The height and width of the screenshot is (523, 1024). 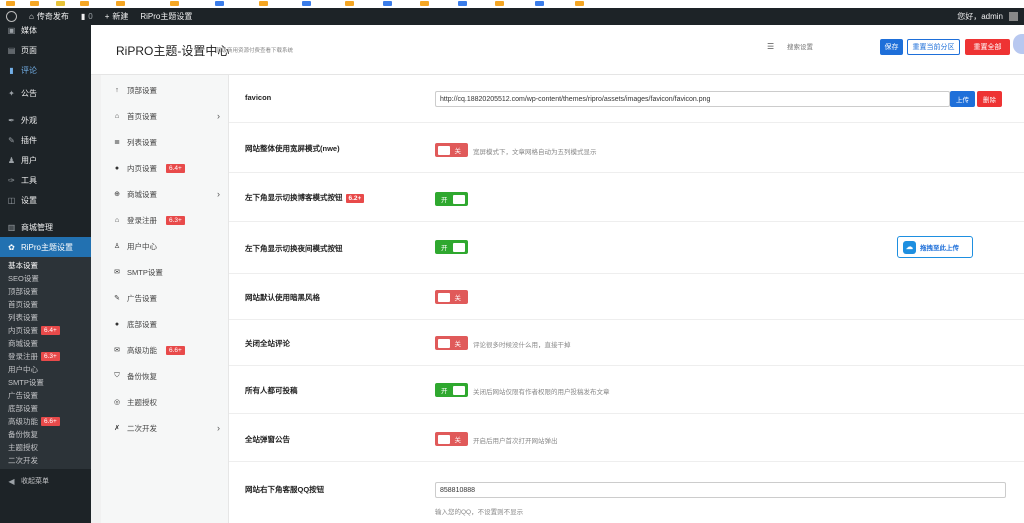 I want to click on menu-announcements: ✦ 公告, so click(x=45, y=93).